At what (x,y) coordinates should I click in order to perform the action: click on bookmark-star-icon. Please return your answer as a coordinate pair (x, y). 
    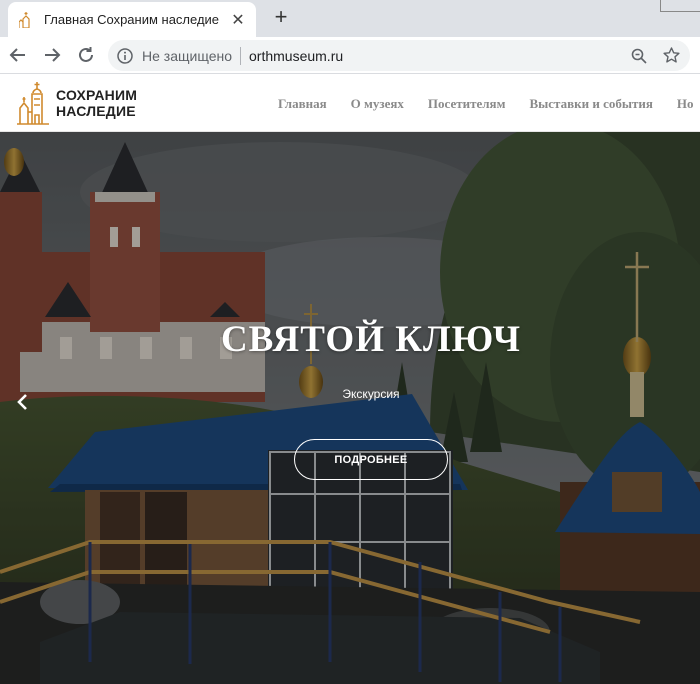
    Looking at the image, I should click on (671, 56).